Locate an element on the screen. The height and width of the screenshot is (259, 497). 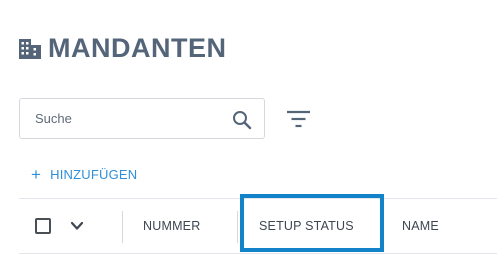
page-header: MANDANTEN is located at coordinates (122, 48).